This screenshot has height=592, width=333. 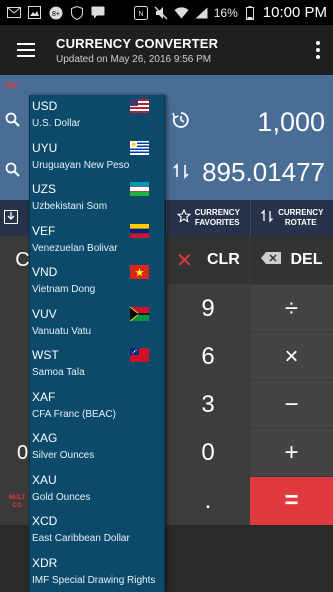 I want to click on plus-button: +, so click(x=291, y=452).